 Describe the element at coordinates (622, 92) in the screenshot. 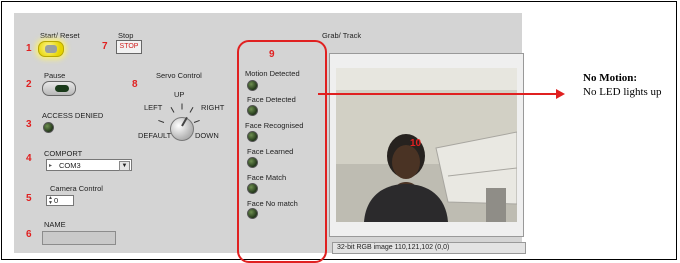

I see `annotation-text: No LED lights up` at that location.